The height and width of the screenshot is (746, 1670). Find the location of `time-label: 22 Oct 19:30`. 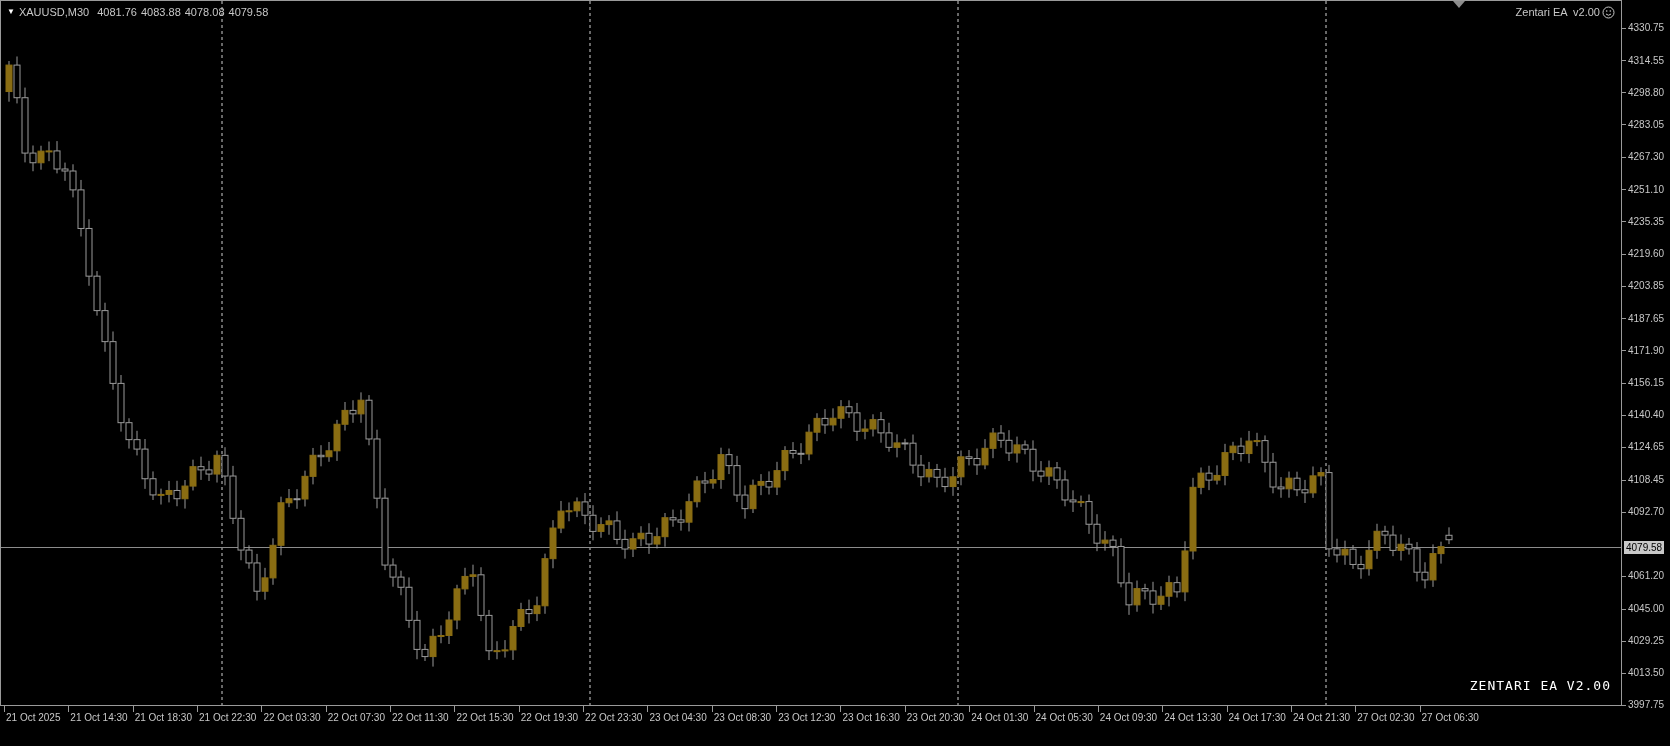

time-label: 22 Oct 19:30 is located at coordinates (549, 718).